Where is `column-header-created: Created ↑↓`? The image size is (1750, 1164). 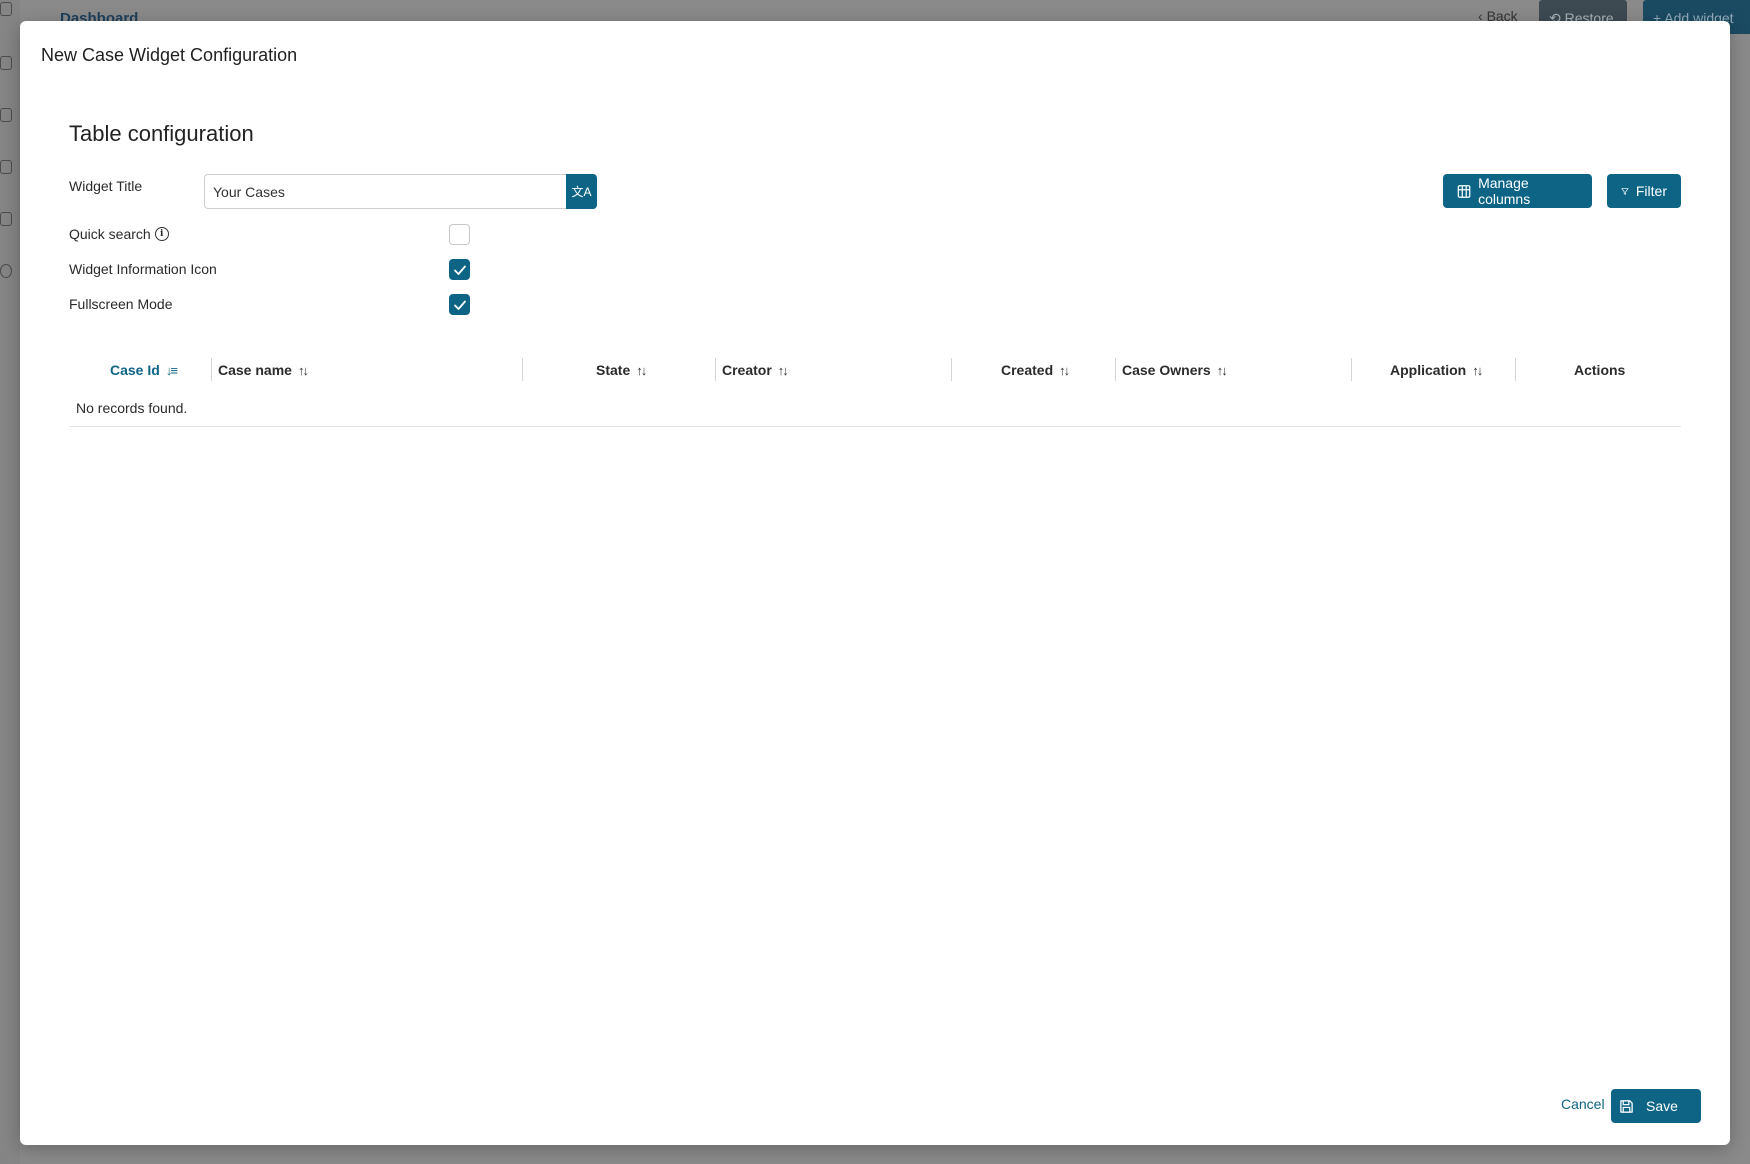
column-header-created: Created ↑↓ is located at coordinates (1035, 370).